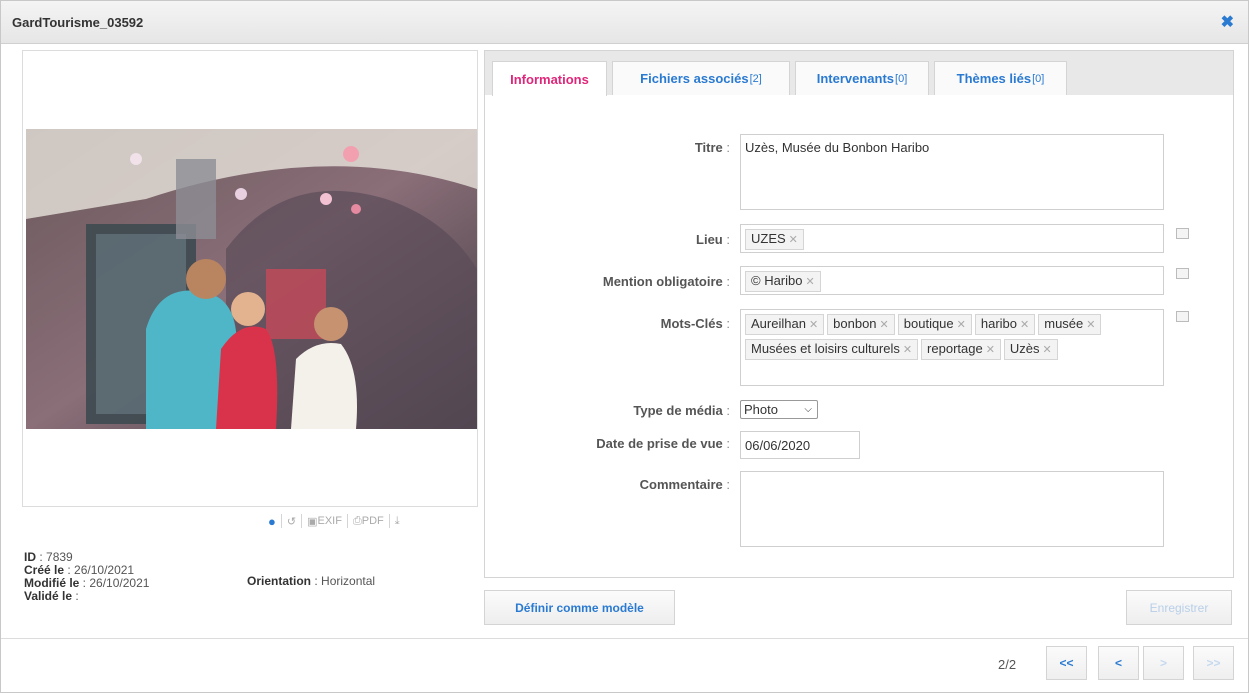  What do you see at coordinates (44, 570) in the screenshot?
I see `created-label: Créé le` at bounding box center [44, 570].